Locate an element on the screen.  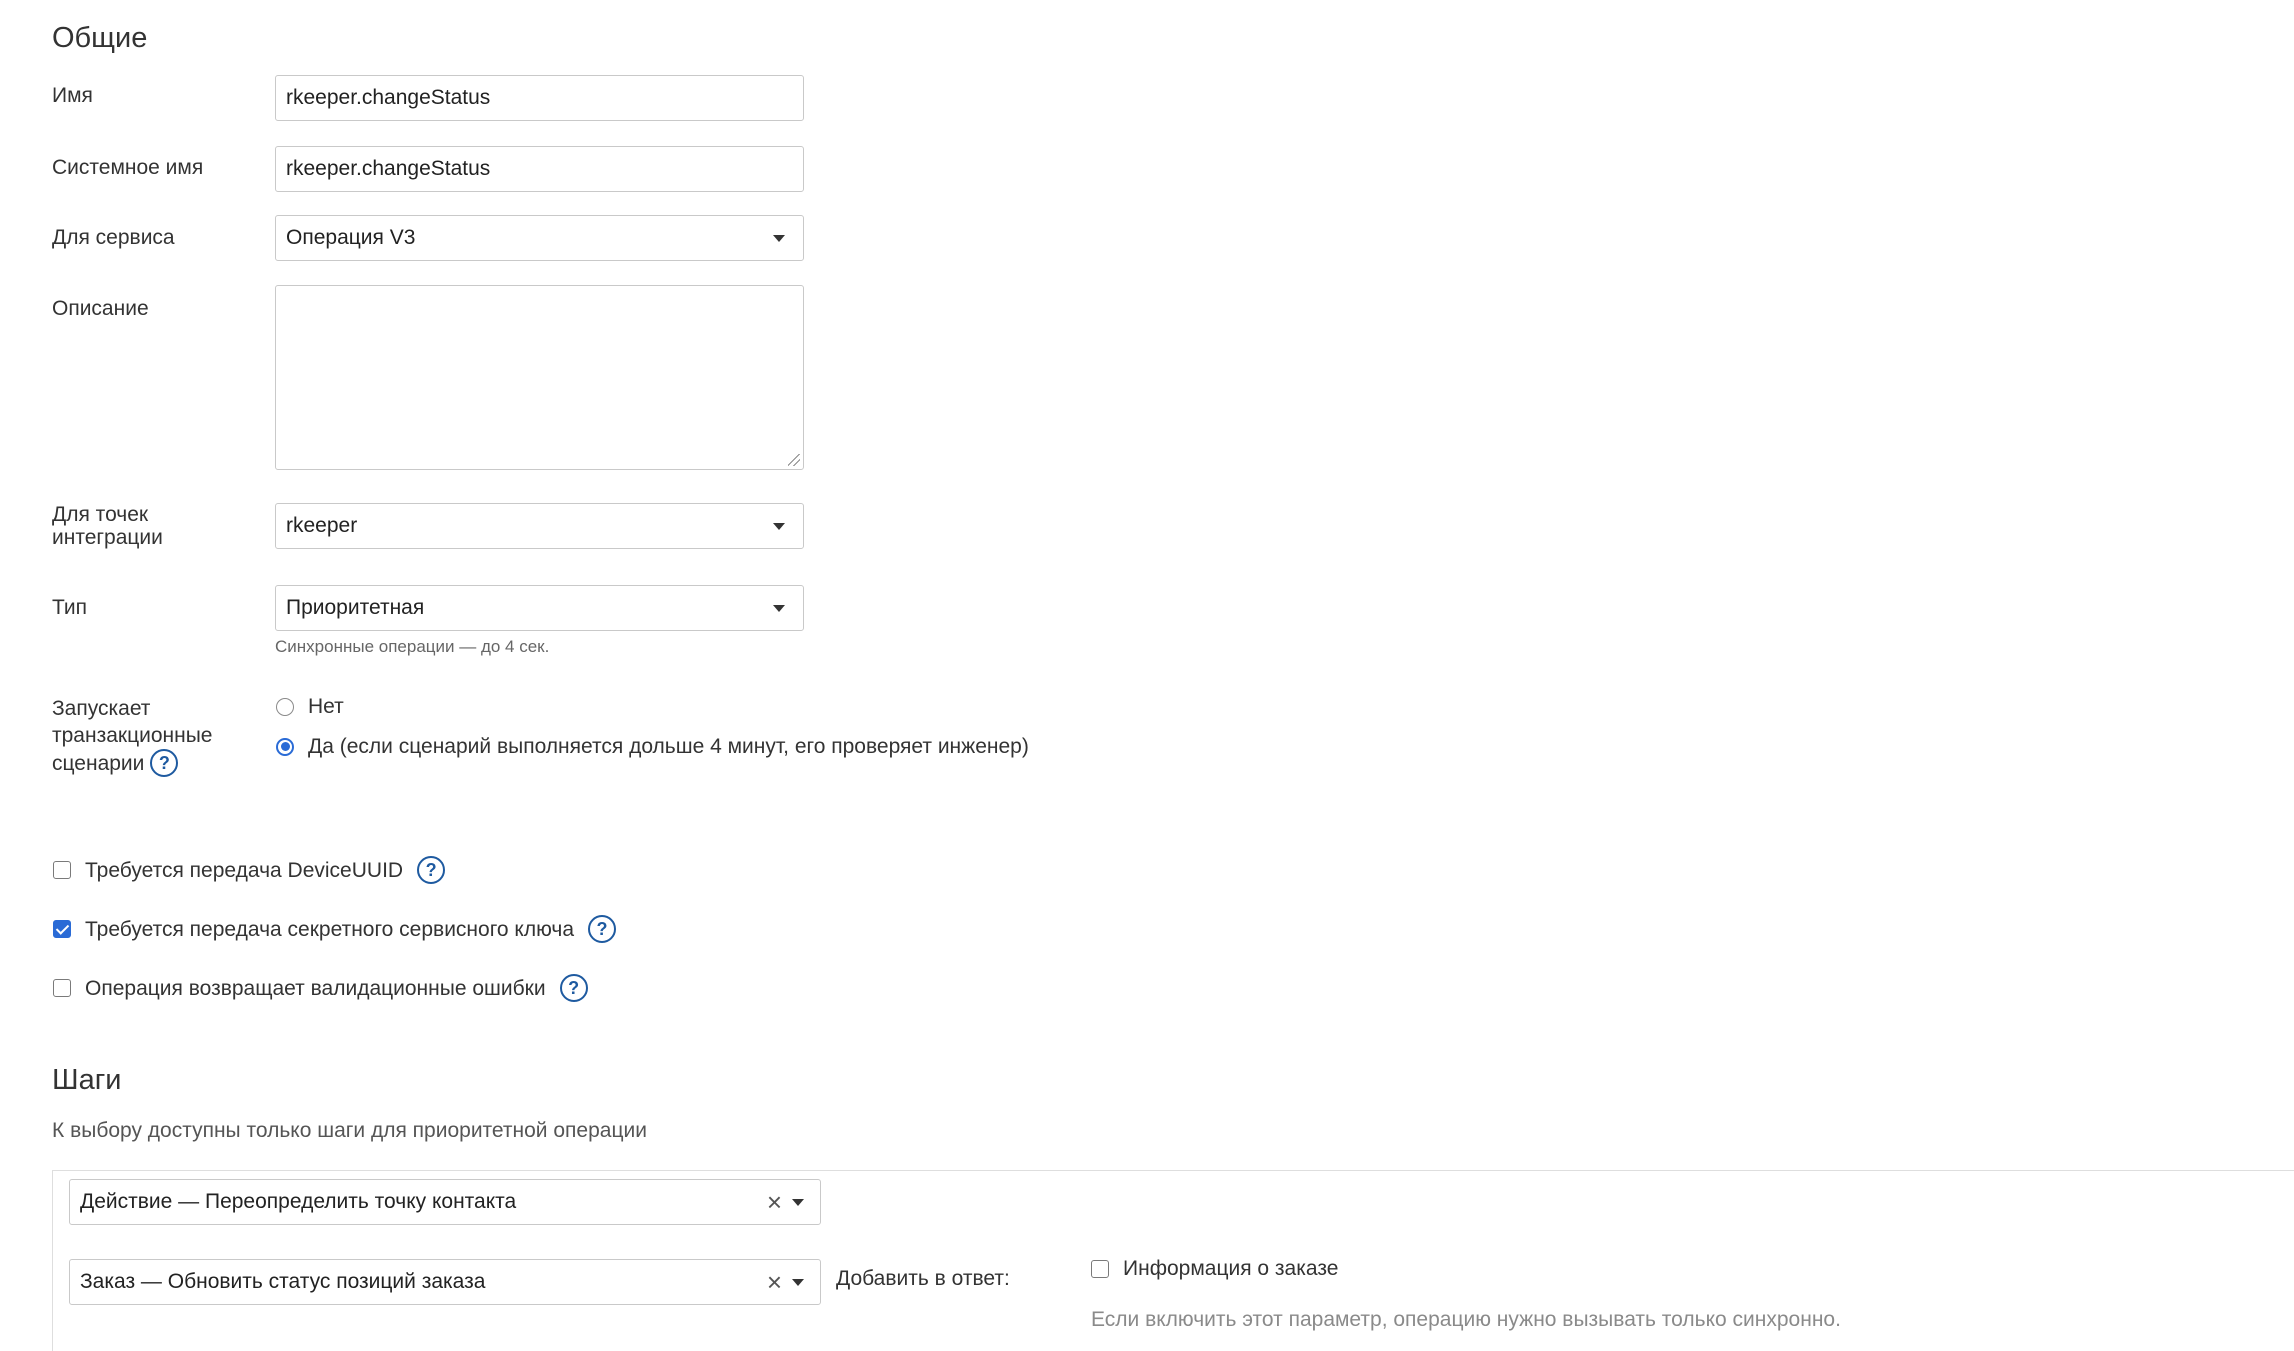
tx-label-line3-row: сценарии ? is located at coordinates (132, 763).